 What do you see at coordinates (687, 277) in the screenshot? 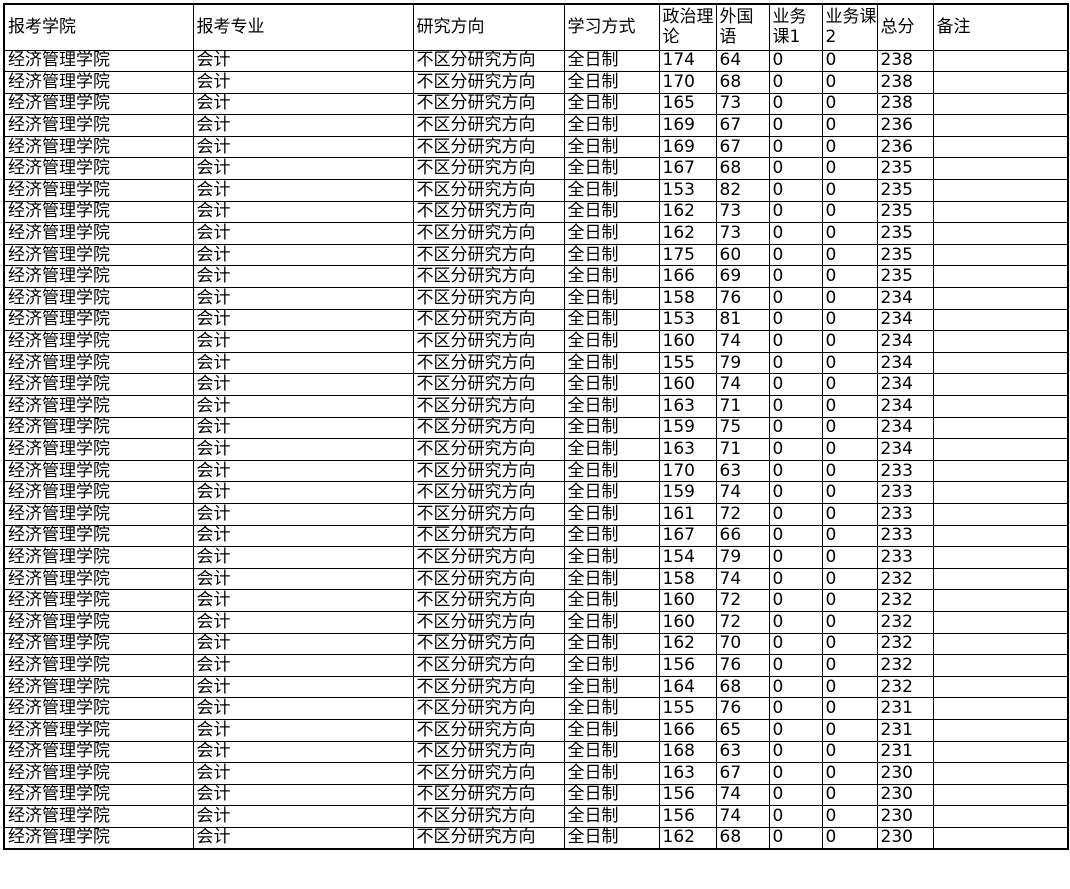
I see `politics-score-cell: 166` at bounding box center [687, 277].